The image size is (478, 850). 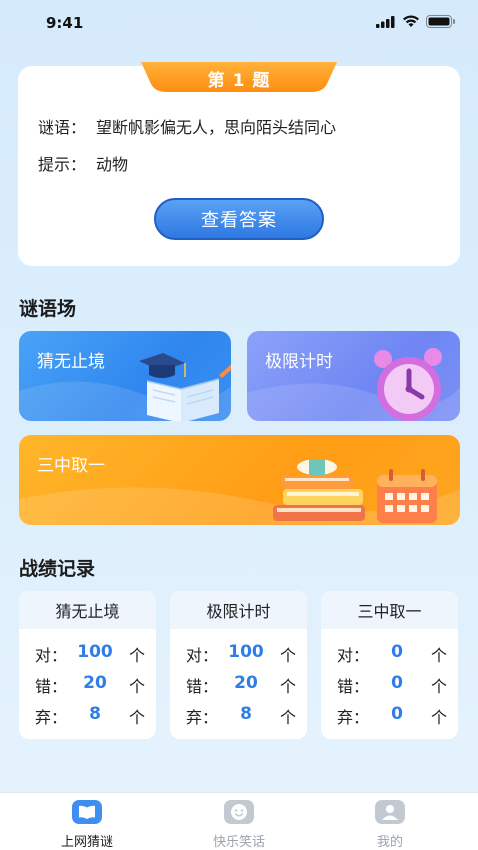 I want to click on nav-item-me: 我的, so click(x=390, y=824).